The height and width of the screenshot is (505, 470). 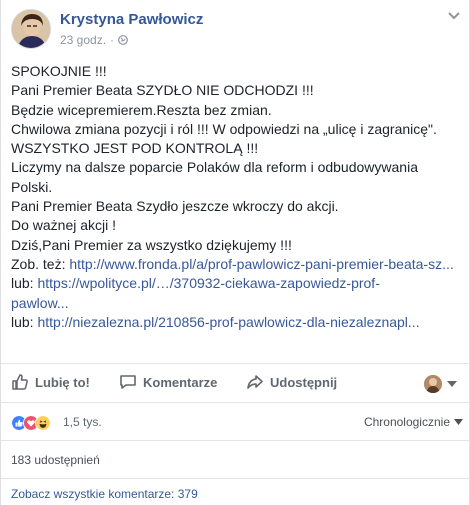 What do you see at coordinates (237, 422) in the screenshot?
I see `reactions-row: 1,5 tys. Chronologicznie` at bounding box center [237, 422].